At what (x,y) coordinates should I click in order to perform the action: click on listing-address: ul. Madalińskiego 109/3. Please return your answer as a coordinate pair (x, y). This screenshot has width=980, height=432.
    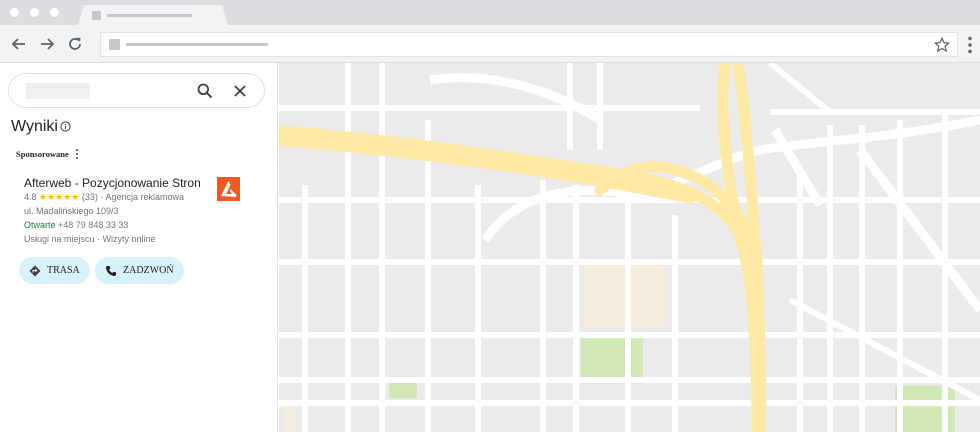
    Looking at the image, I should click on (71, 211).